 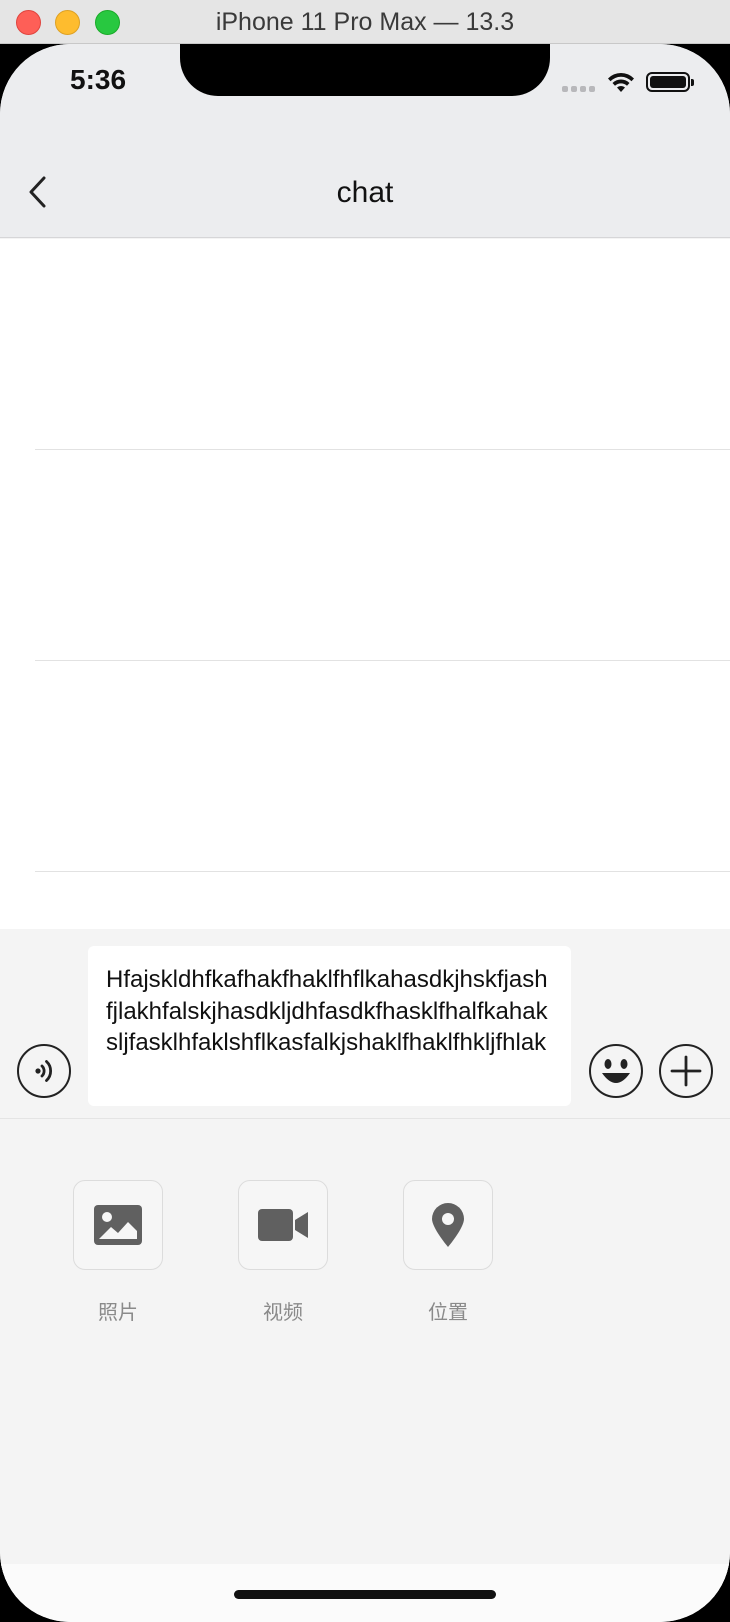 What do you see at coordinates (448, 1225) in the screenshot?
I see `location-icon` at bounding box center [448, 1225].